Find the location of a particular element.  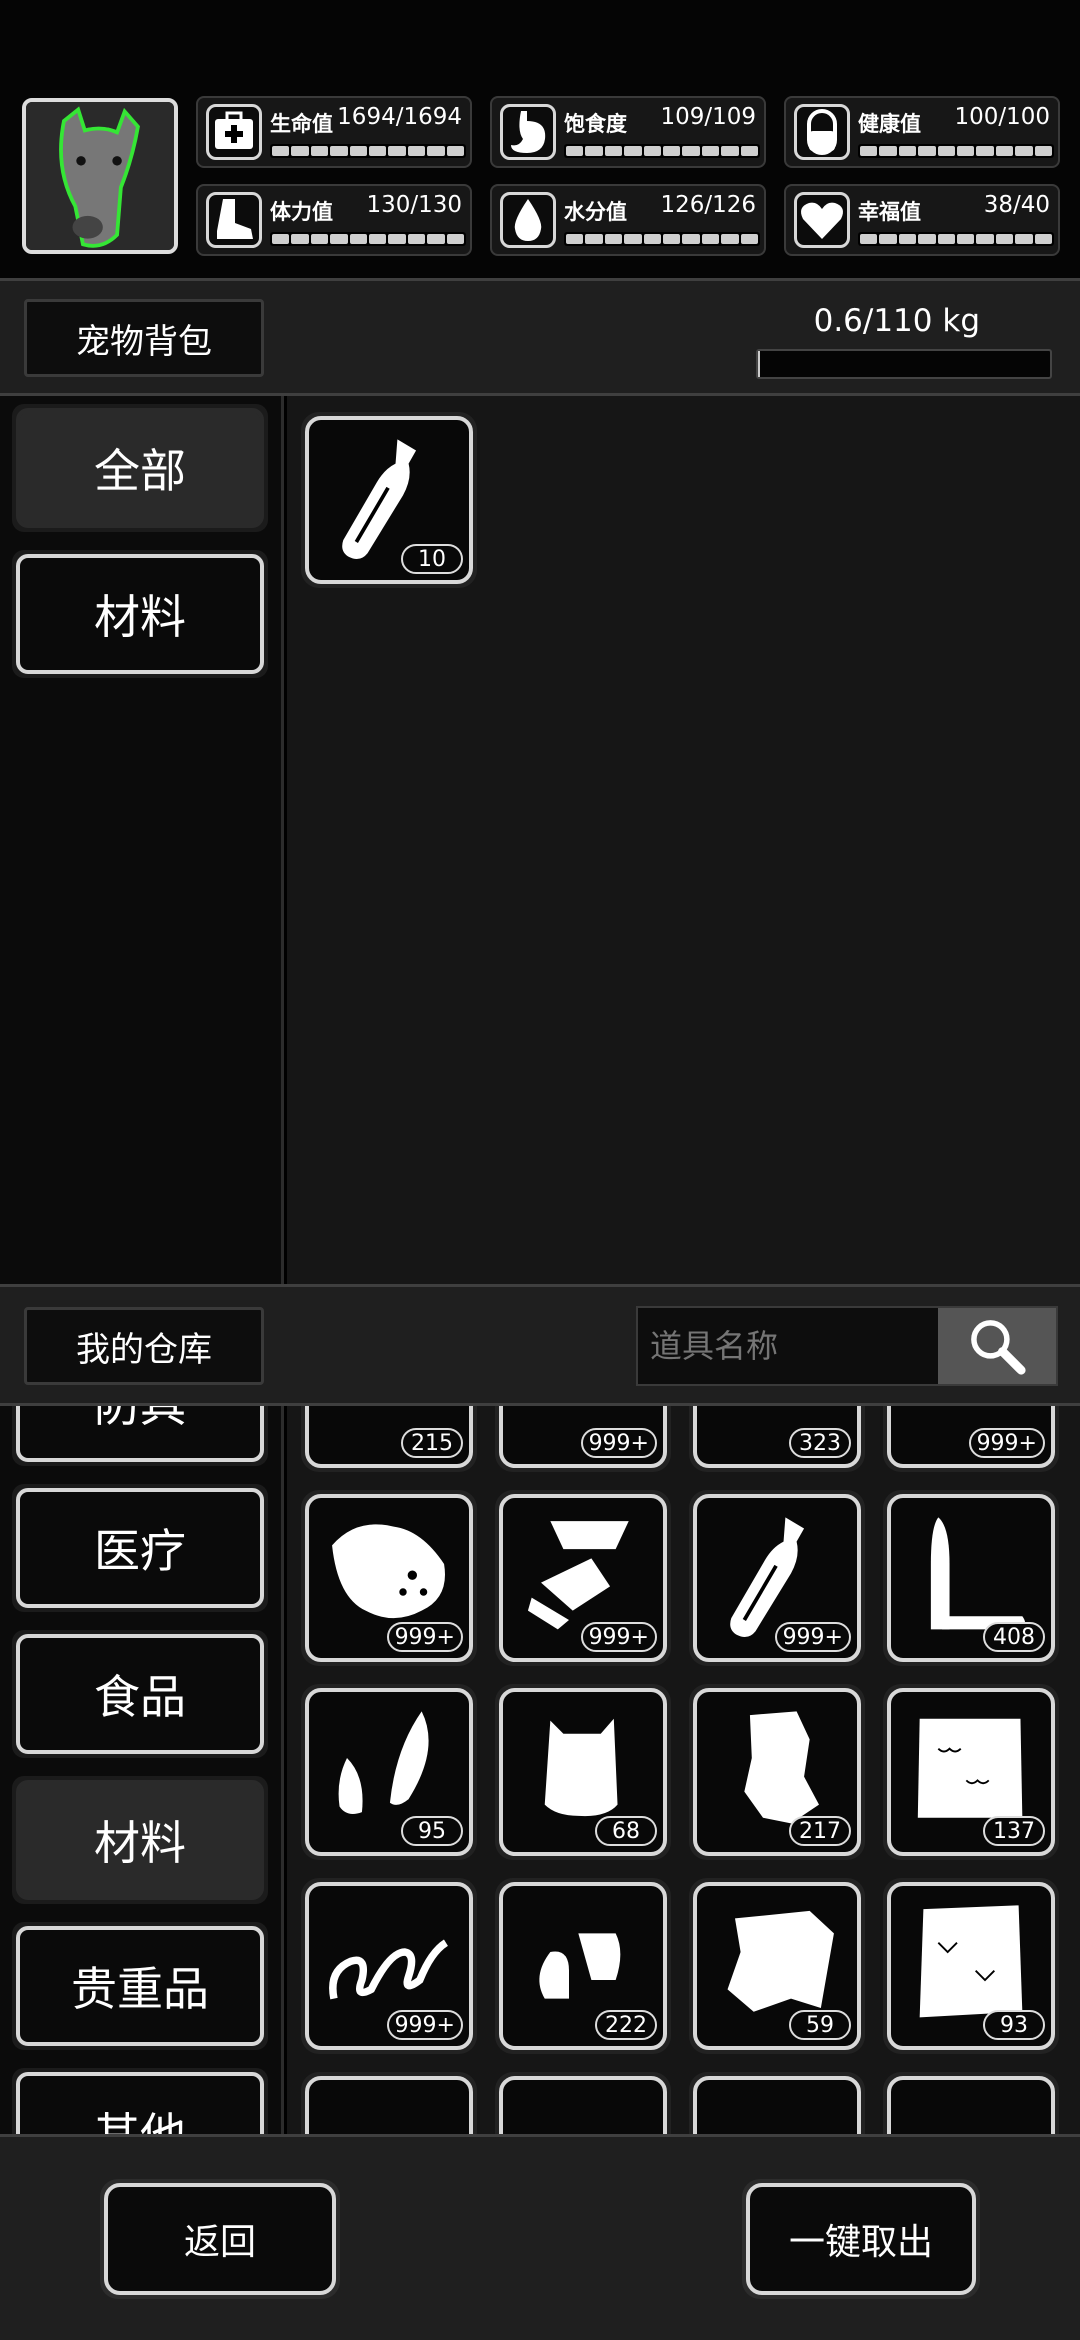

item-slot-frame: 95 is located at coordinates (389, 1772).